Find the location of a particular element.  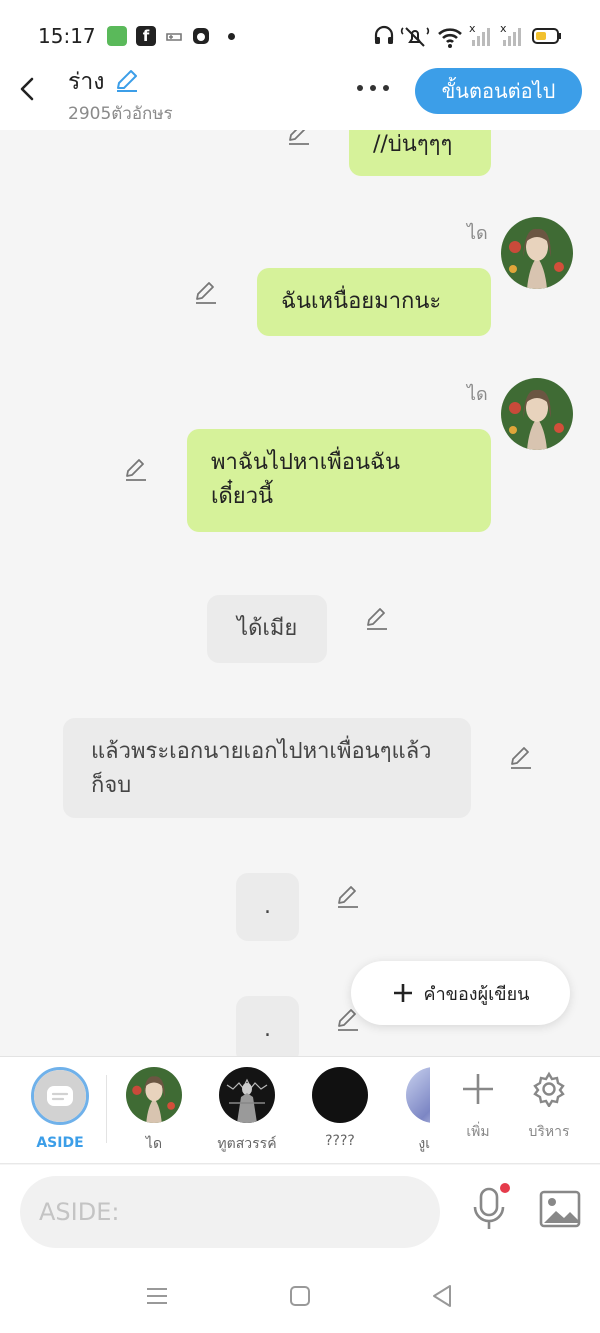

manage-button: บริหาร is located at coordinates (549, 1107).